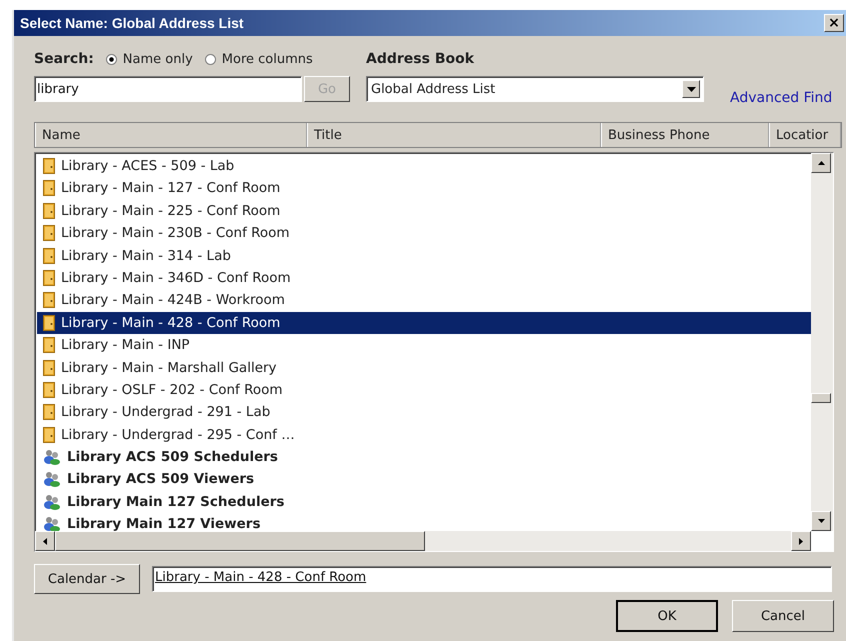 The image size is (846, 641). What do you see at coordinates (783, 616) in the screenshot?
I see `cancel-button: Cancel` at bounding box center [783, 616].